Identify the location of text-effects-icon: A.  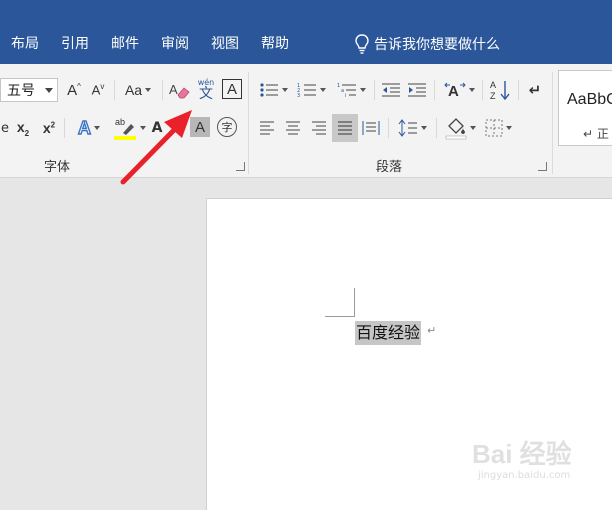
(84, 127).